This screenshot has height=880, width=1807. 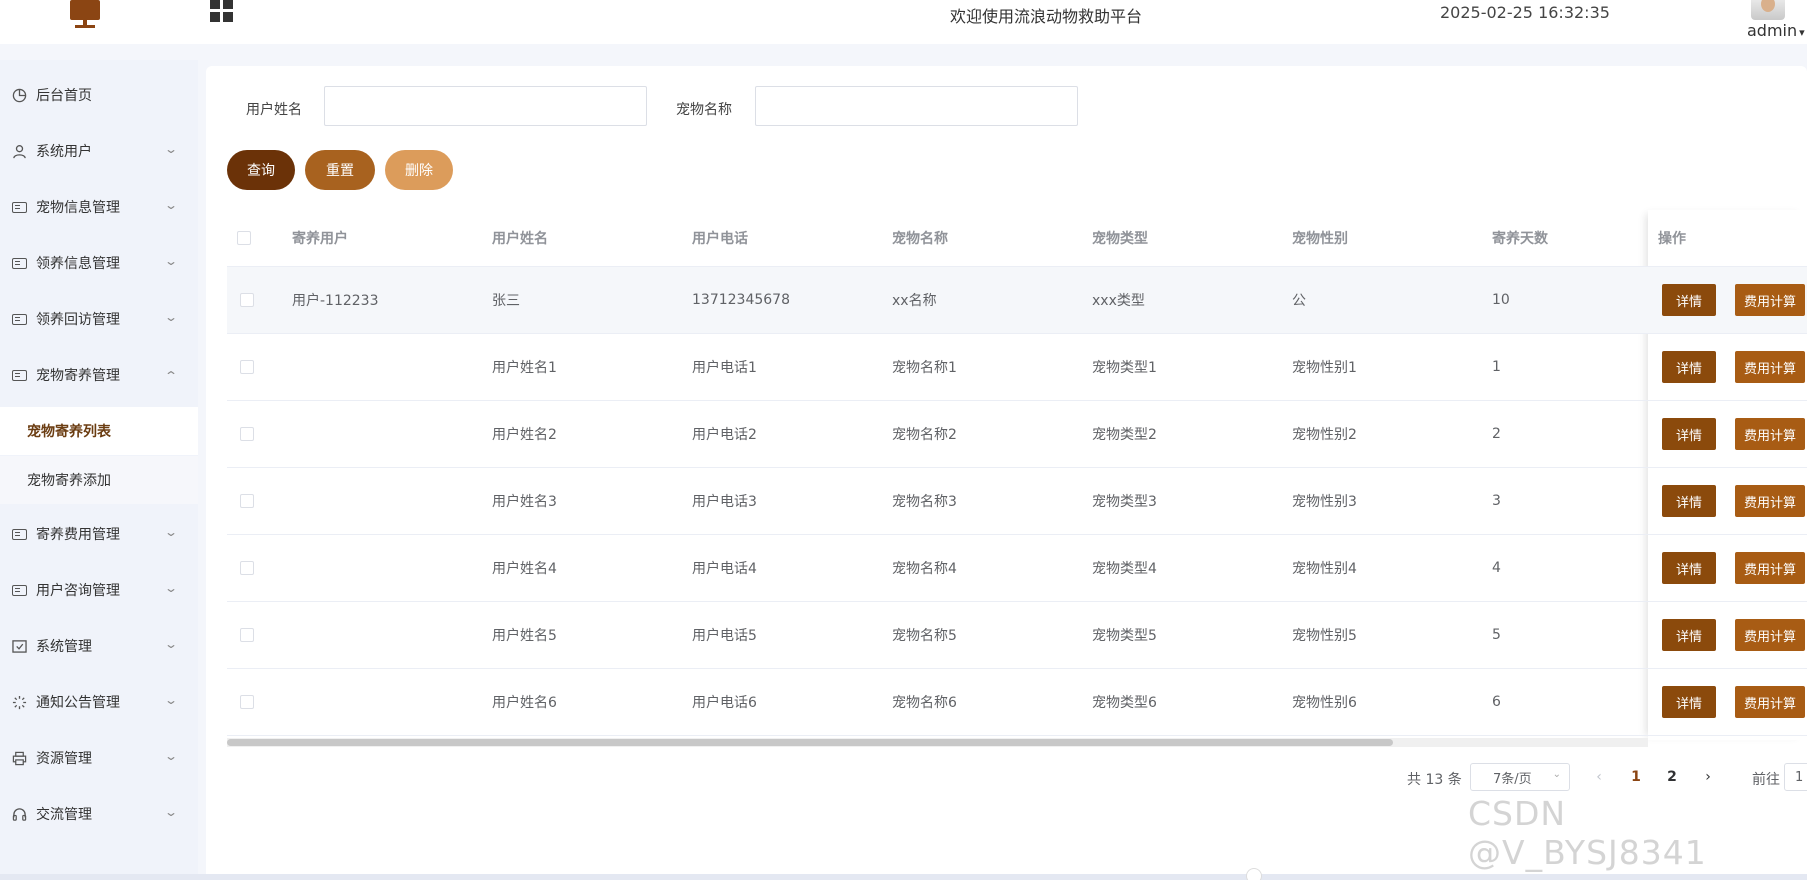 I want to click on sidebar-subitem-boarding-list: 宠物寄养列表, so click(x=99, y=431).